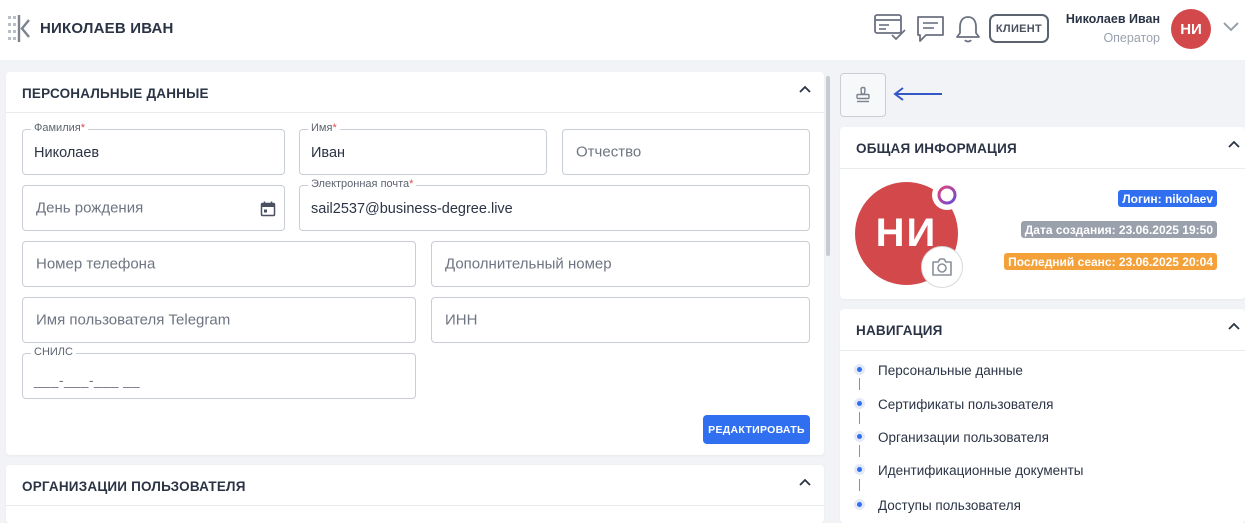 The image size is (1245, 523). I want to click on client-button: КЛИЕНТ, so click(1019, 28).